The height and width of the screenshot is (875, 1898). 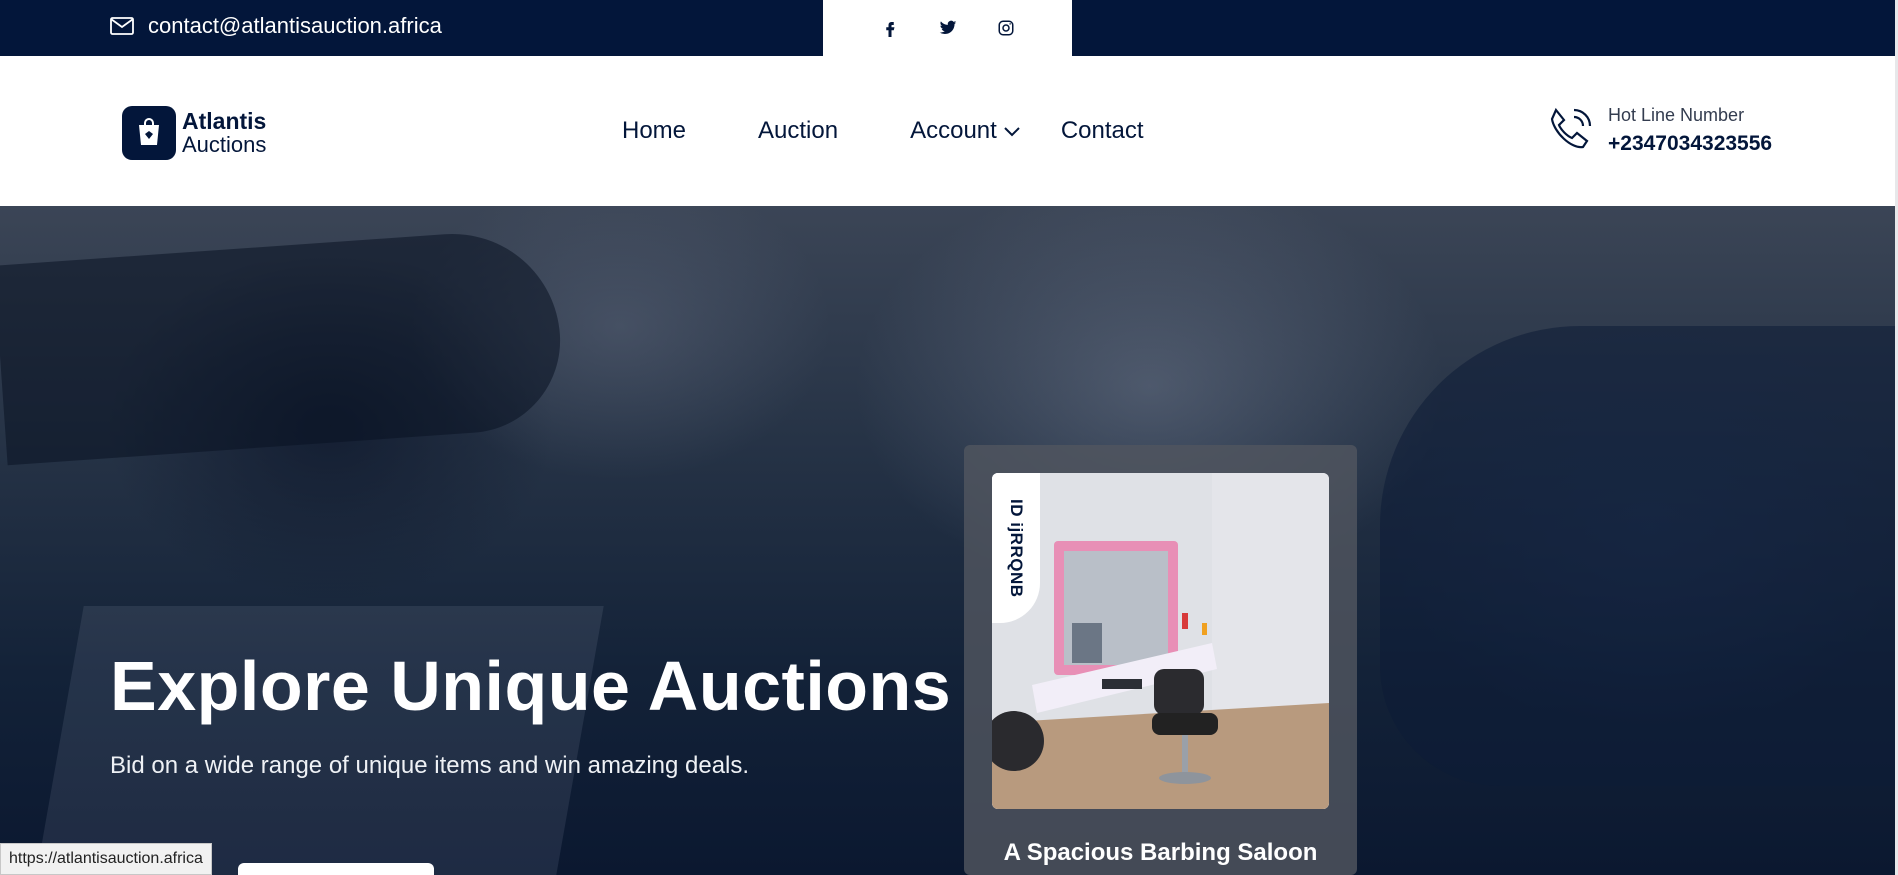 I want to click on shopping-bag-logo-icon, so click(x=149, y=133).